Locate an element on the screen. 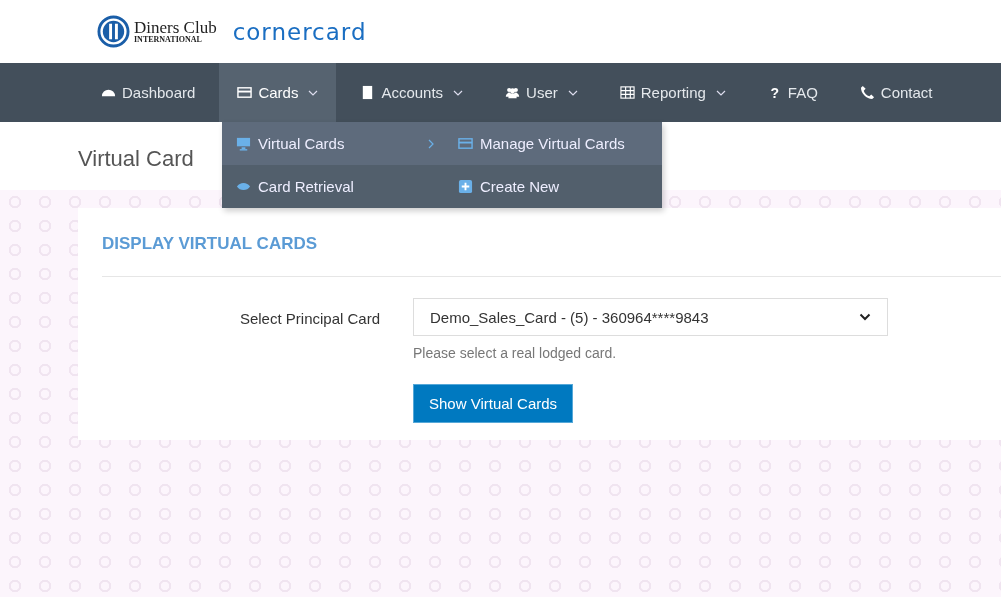  show-virtual-cards-button: Show Virtual Cards is located at coordinates (493, 403).